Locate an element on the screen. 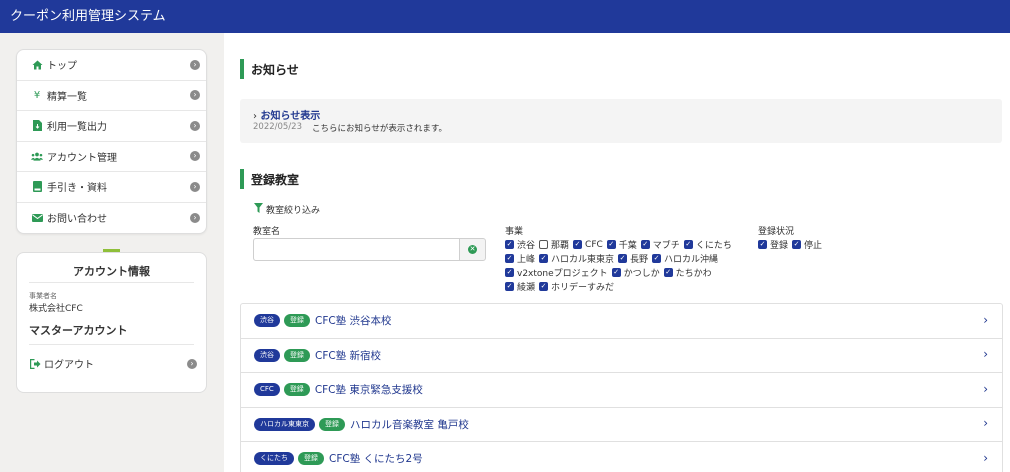 Image resolution: width=1010 pixels, height=472 pixels. checkbox-label: 長野 is located at coordinates (639, 260).